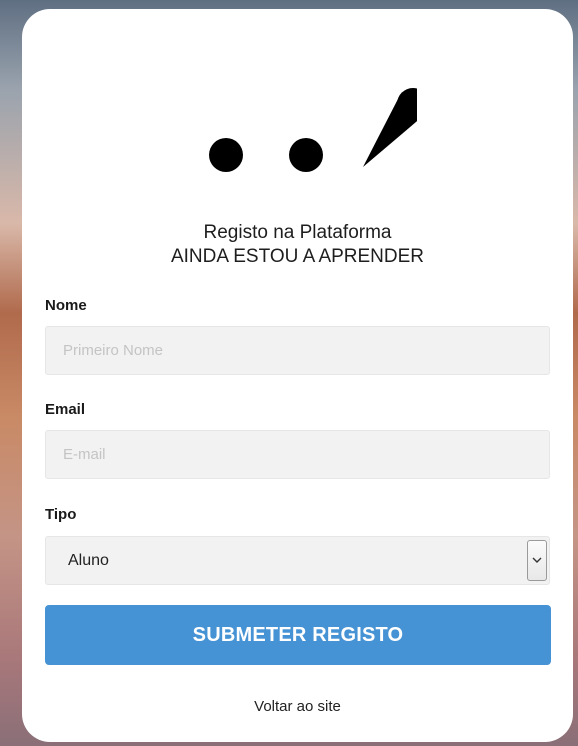  I want to click on nome-label: Nome, so click(66, 305).